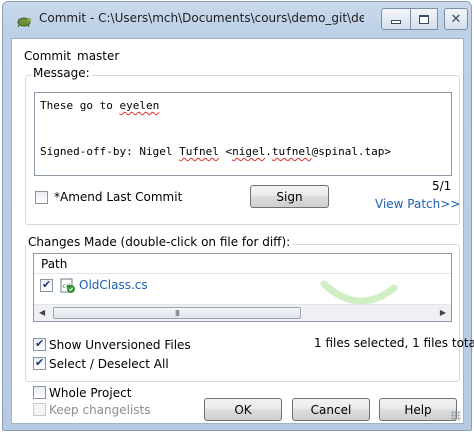 Image resolution: width=474 pixels, height=432 pixels. I want to click on cancel-button: Cancel, so click(331, 409).